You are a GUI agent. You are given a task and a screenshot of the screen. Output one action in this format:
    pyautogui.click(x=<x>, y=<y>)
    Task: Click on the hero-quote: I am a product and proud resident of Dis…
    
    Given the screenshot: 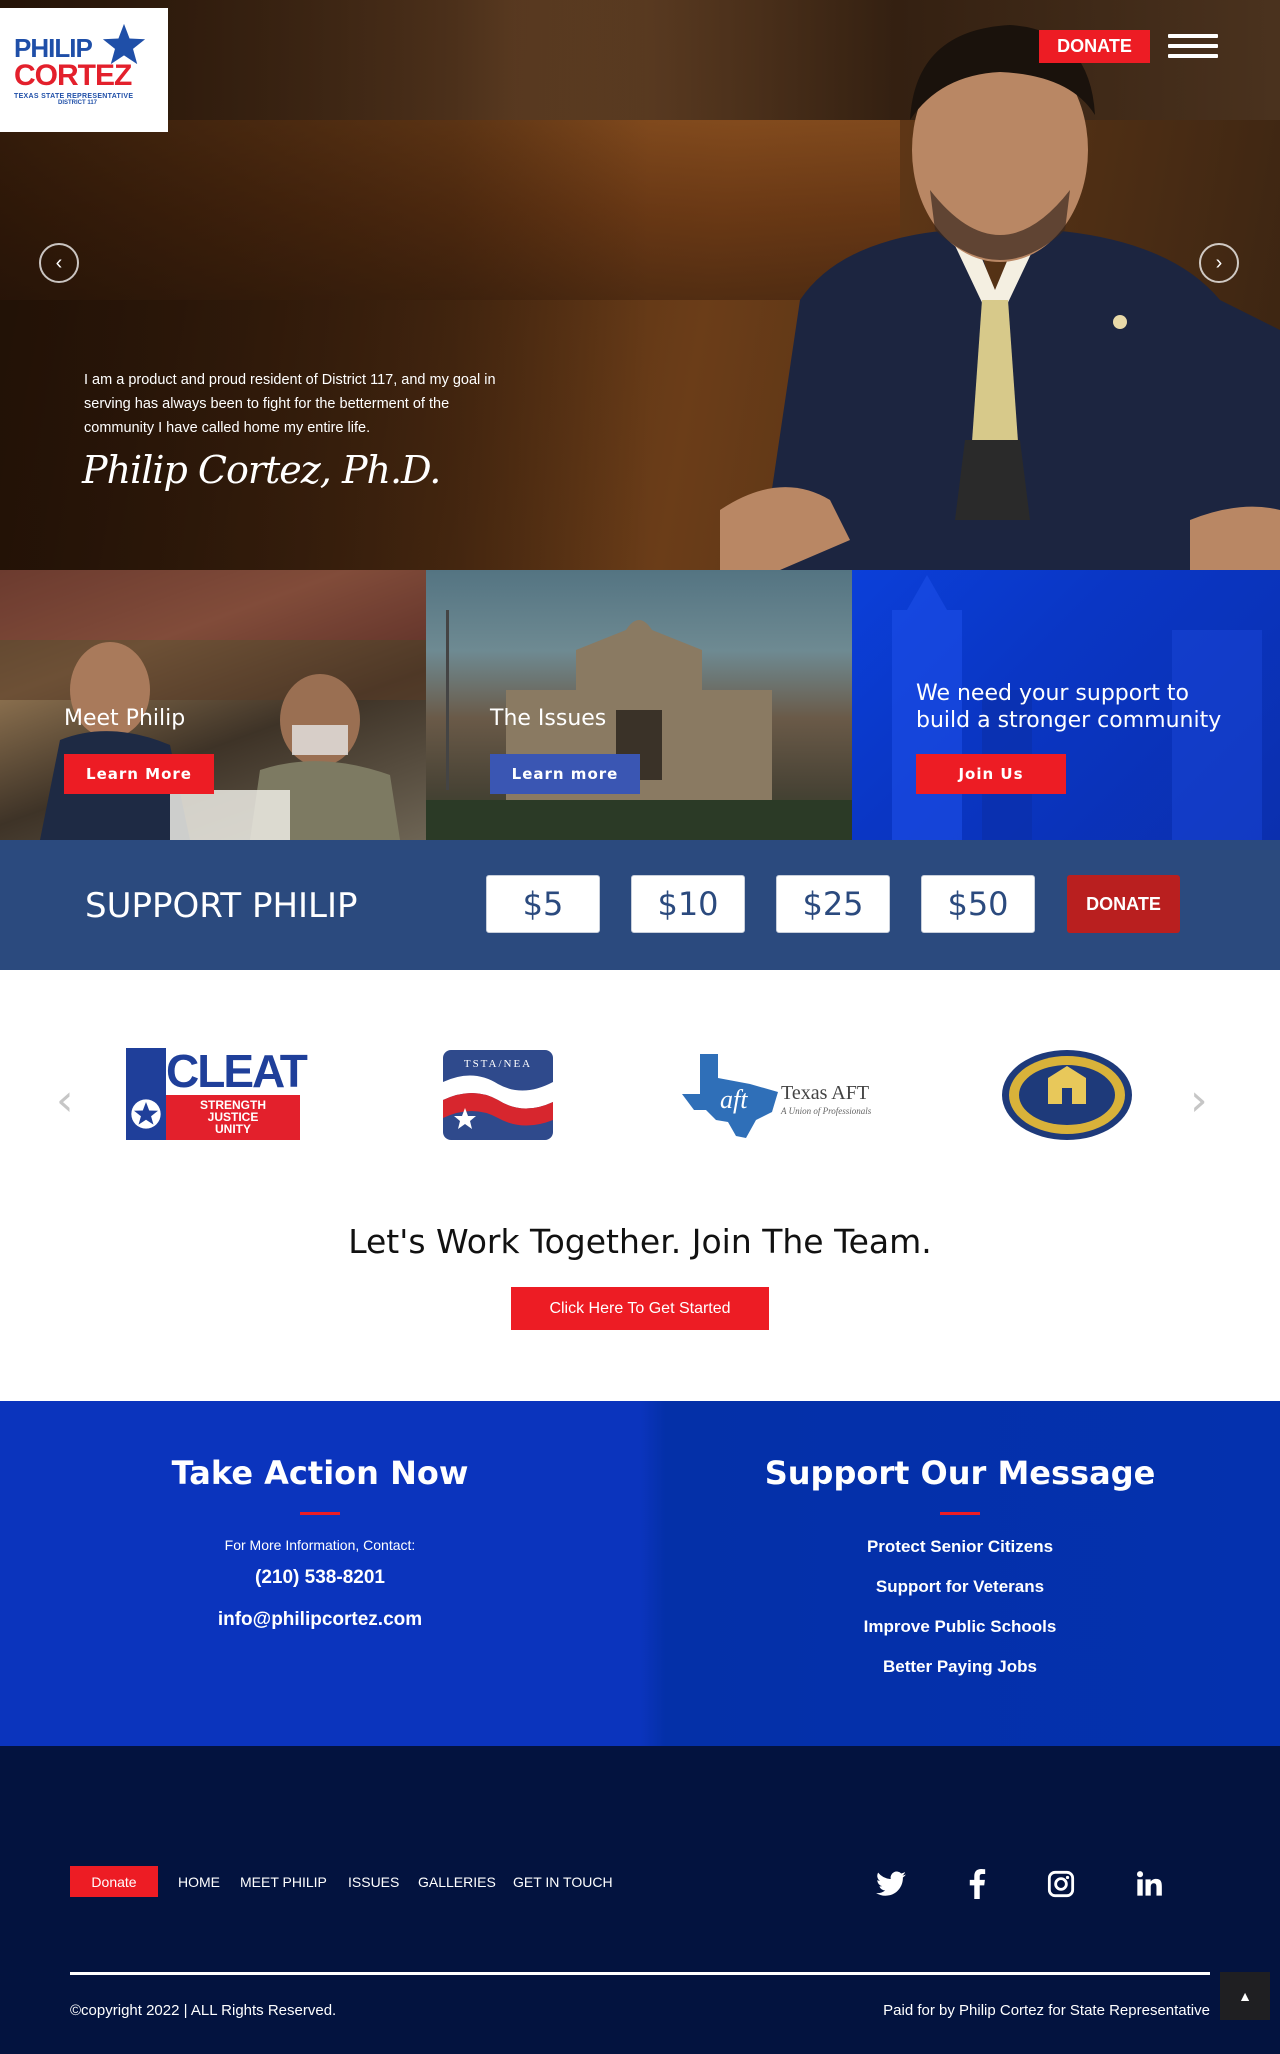 What is the action you would take?
    pyautogui.click(x=290, y=404)
    